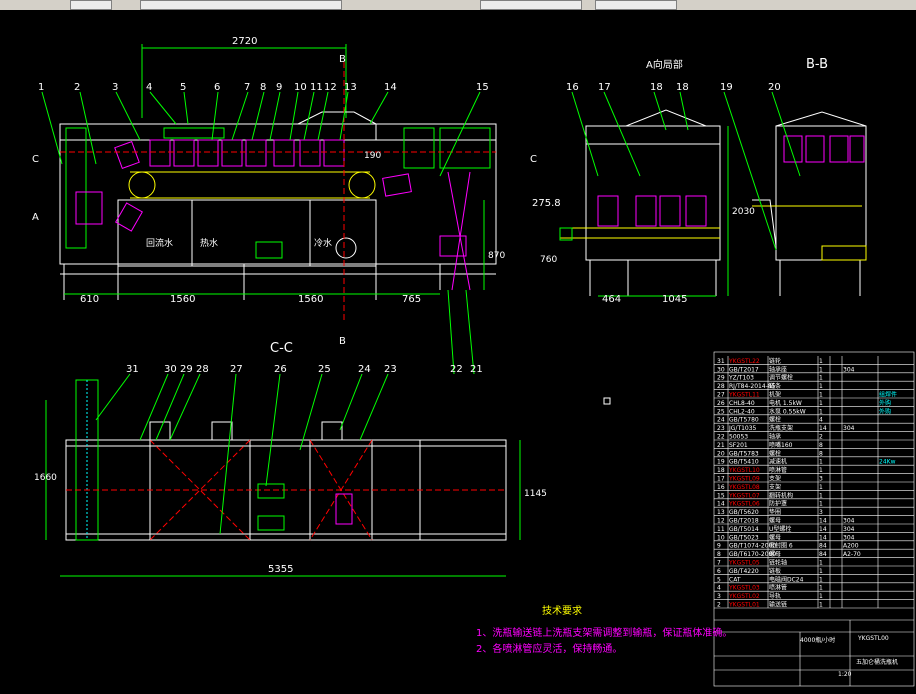 This screenshot has width=916, height=694. I want to click on bom-cell: GB/T5780, so click(744, 420).